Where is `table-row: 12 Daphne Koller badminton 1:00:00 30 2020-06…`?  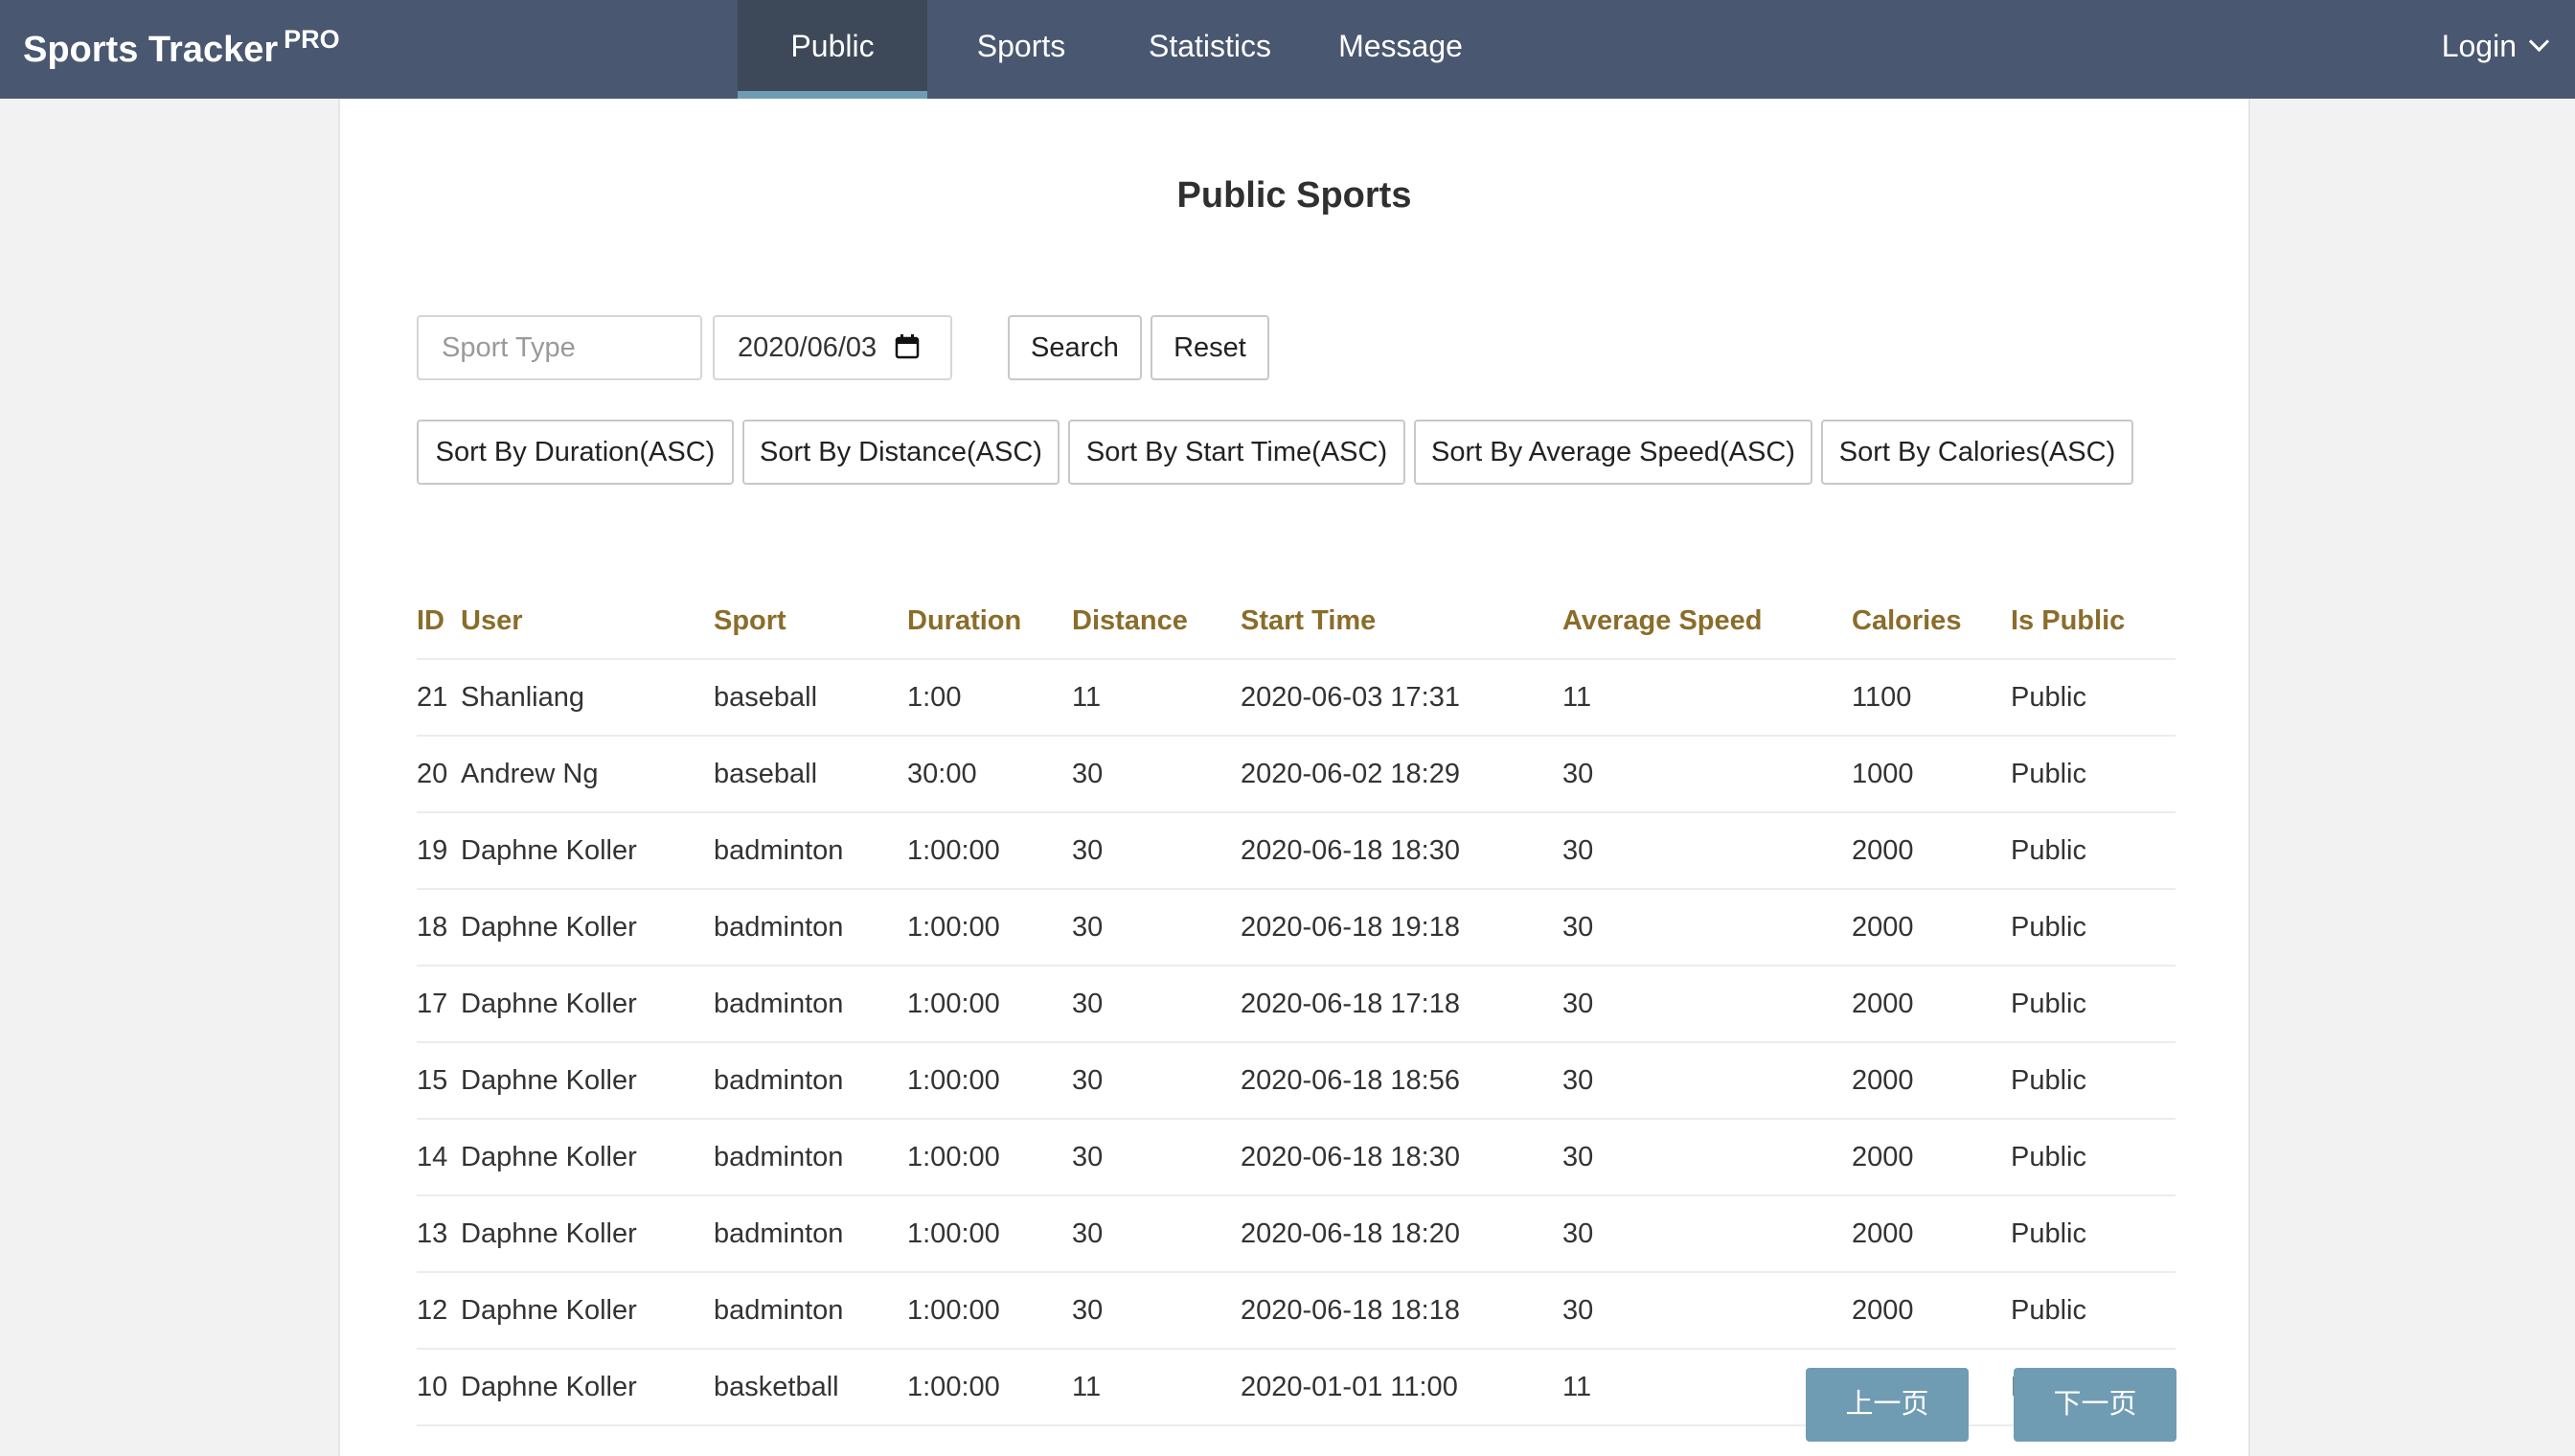 table-row: 12 Daphne Koller badminton 1:00:00 30 2020-06… is located at coordinates (1296, 1310).